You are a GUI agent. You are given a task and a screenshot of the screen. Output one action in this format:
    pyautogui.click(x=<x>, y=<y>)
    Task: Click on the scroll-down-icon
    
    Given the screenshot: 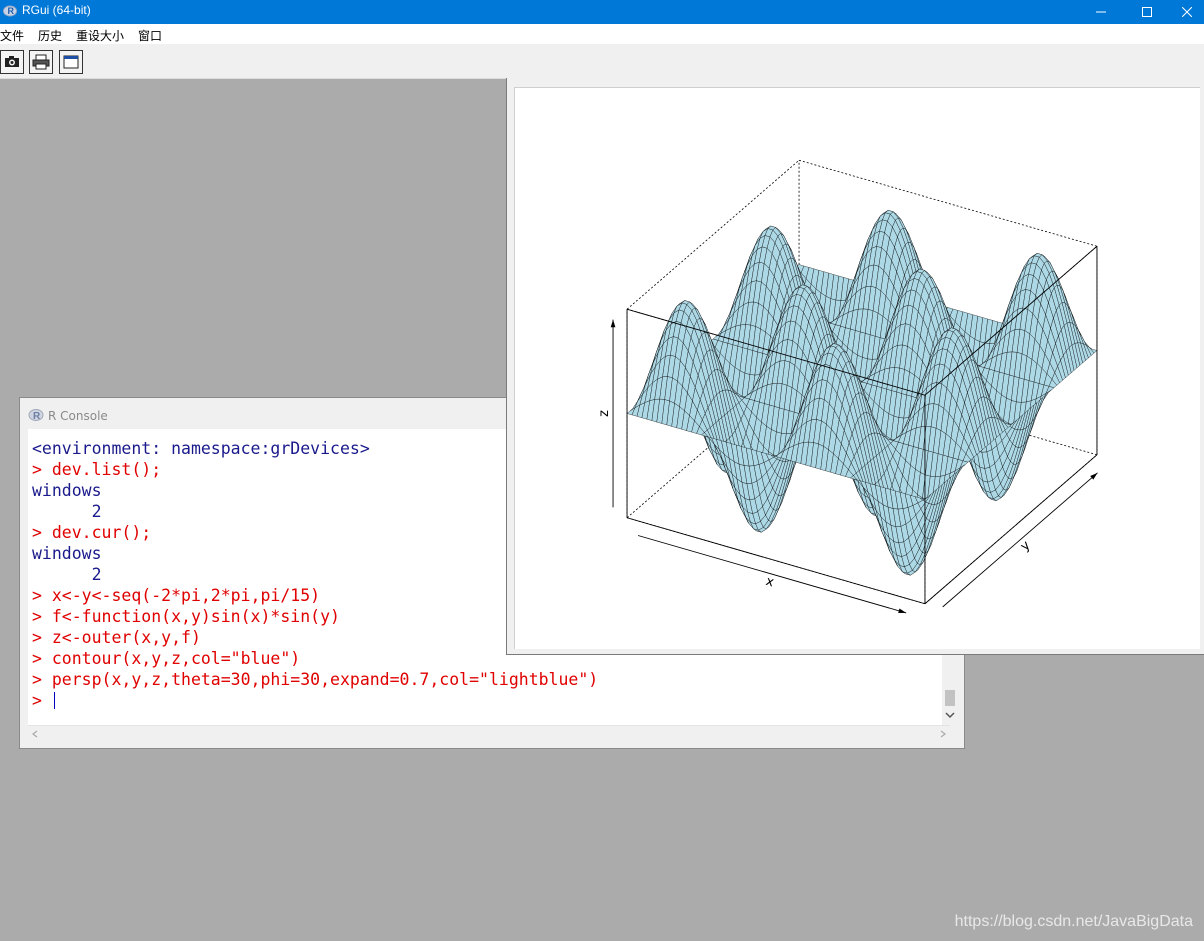 What is the action you would take?
    pyautogui.click(x=950, y=715)
    